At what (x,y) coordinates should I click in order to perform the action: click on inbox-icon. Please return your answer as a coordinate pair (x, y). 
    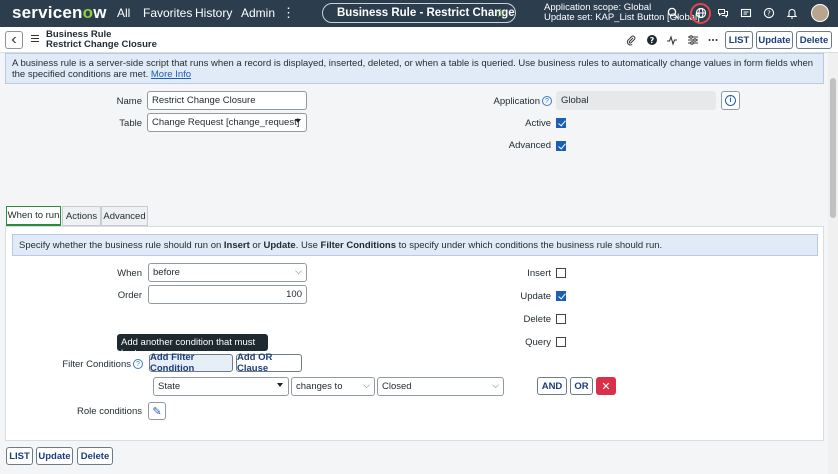
    Looking at the image, I should click on (746, 13).